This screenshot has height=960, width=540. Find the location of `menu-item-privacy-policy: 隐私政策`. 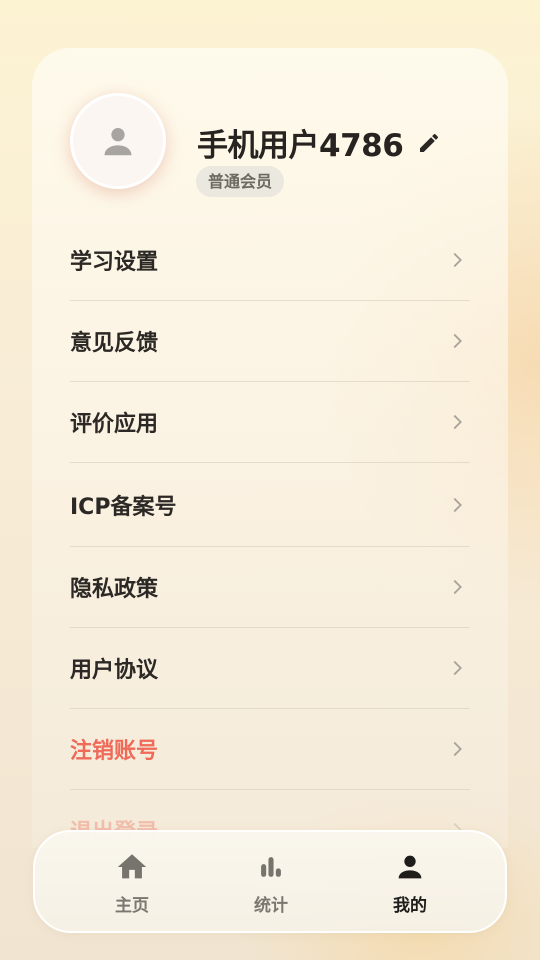

menu-item-privacy-policy: 隐私政策 is located at coordinates (270, 587).